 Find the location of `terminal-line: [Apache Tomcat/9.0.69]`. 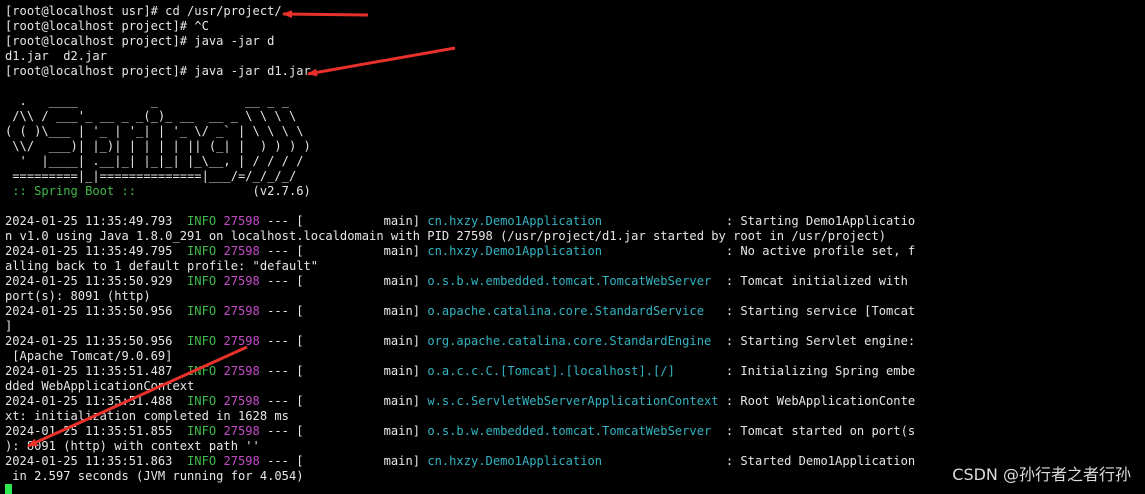

terminal-line: [Apache Tomcat/9.0.69] is located at coordinates (460, 356).